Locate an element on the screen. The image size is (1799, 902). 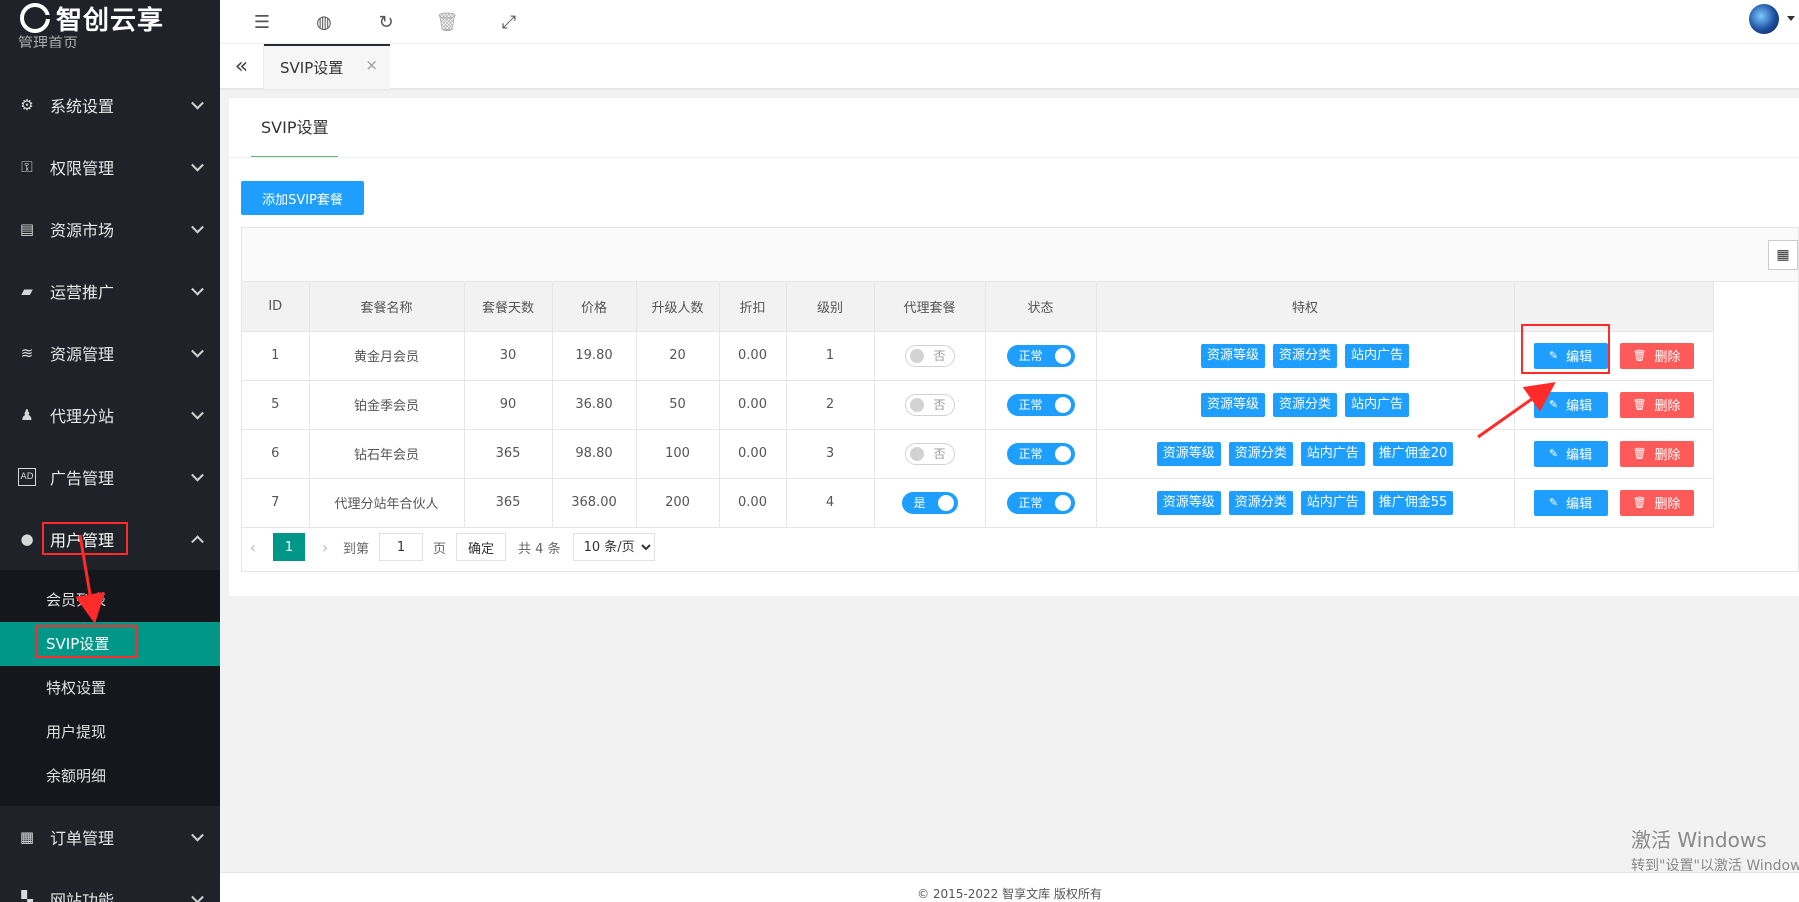
sidebar-item-balance-details: 余额明细 is located at coordinates (110, 776).